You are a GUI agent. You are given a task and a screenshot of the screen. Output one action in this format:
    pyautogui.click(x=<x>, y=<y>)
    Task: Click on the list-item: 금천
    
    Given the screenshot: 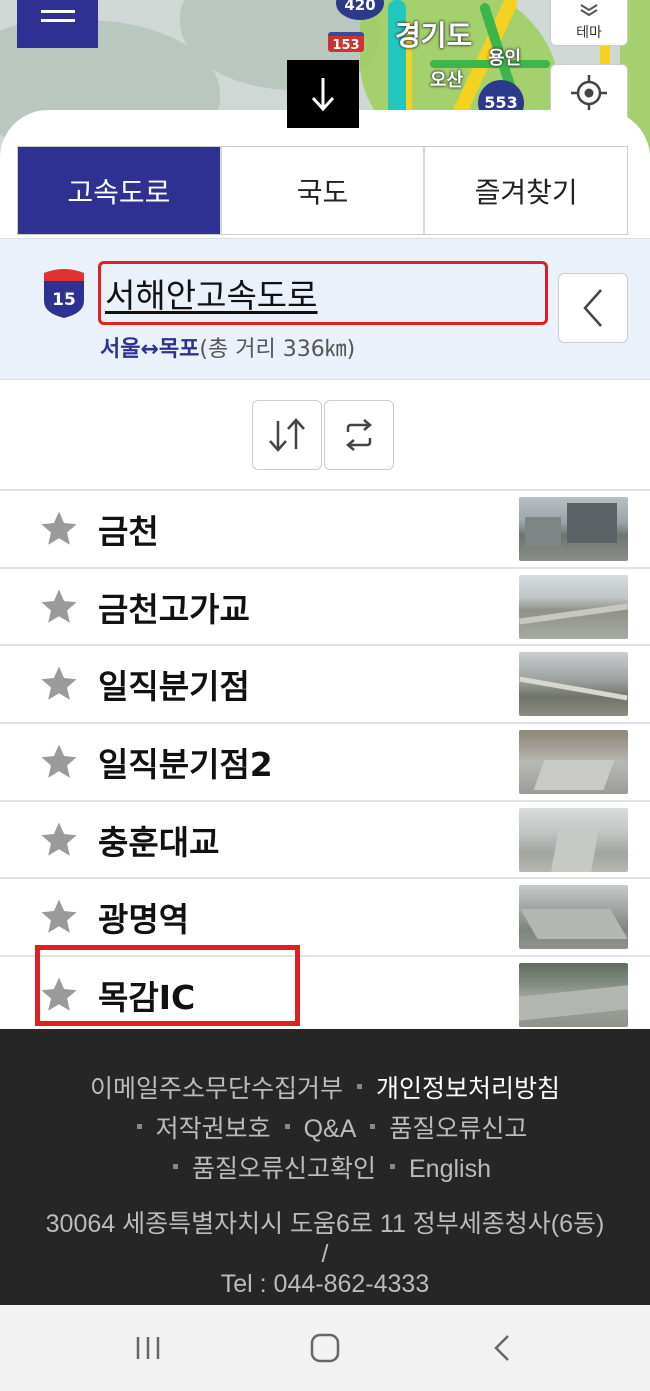 What is the action you would take?
    pyautogui.click(x=325, y=528)
    